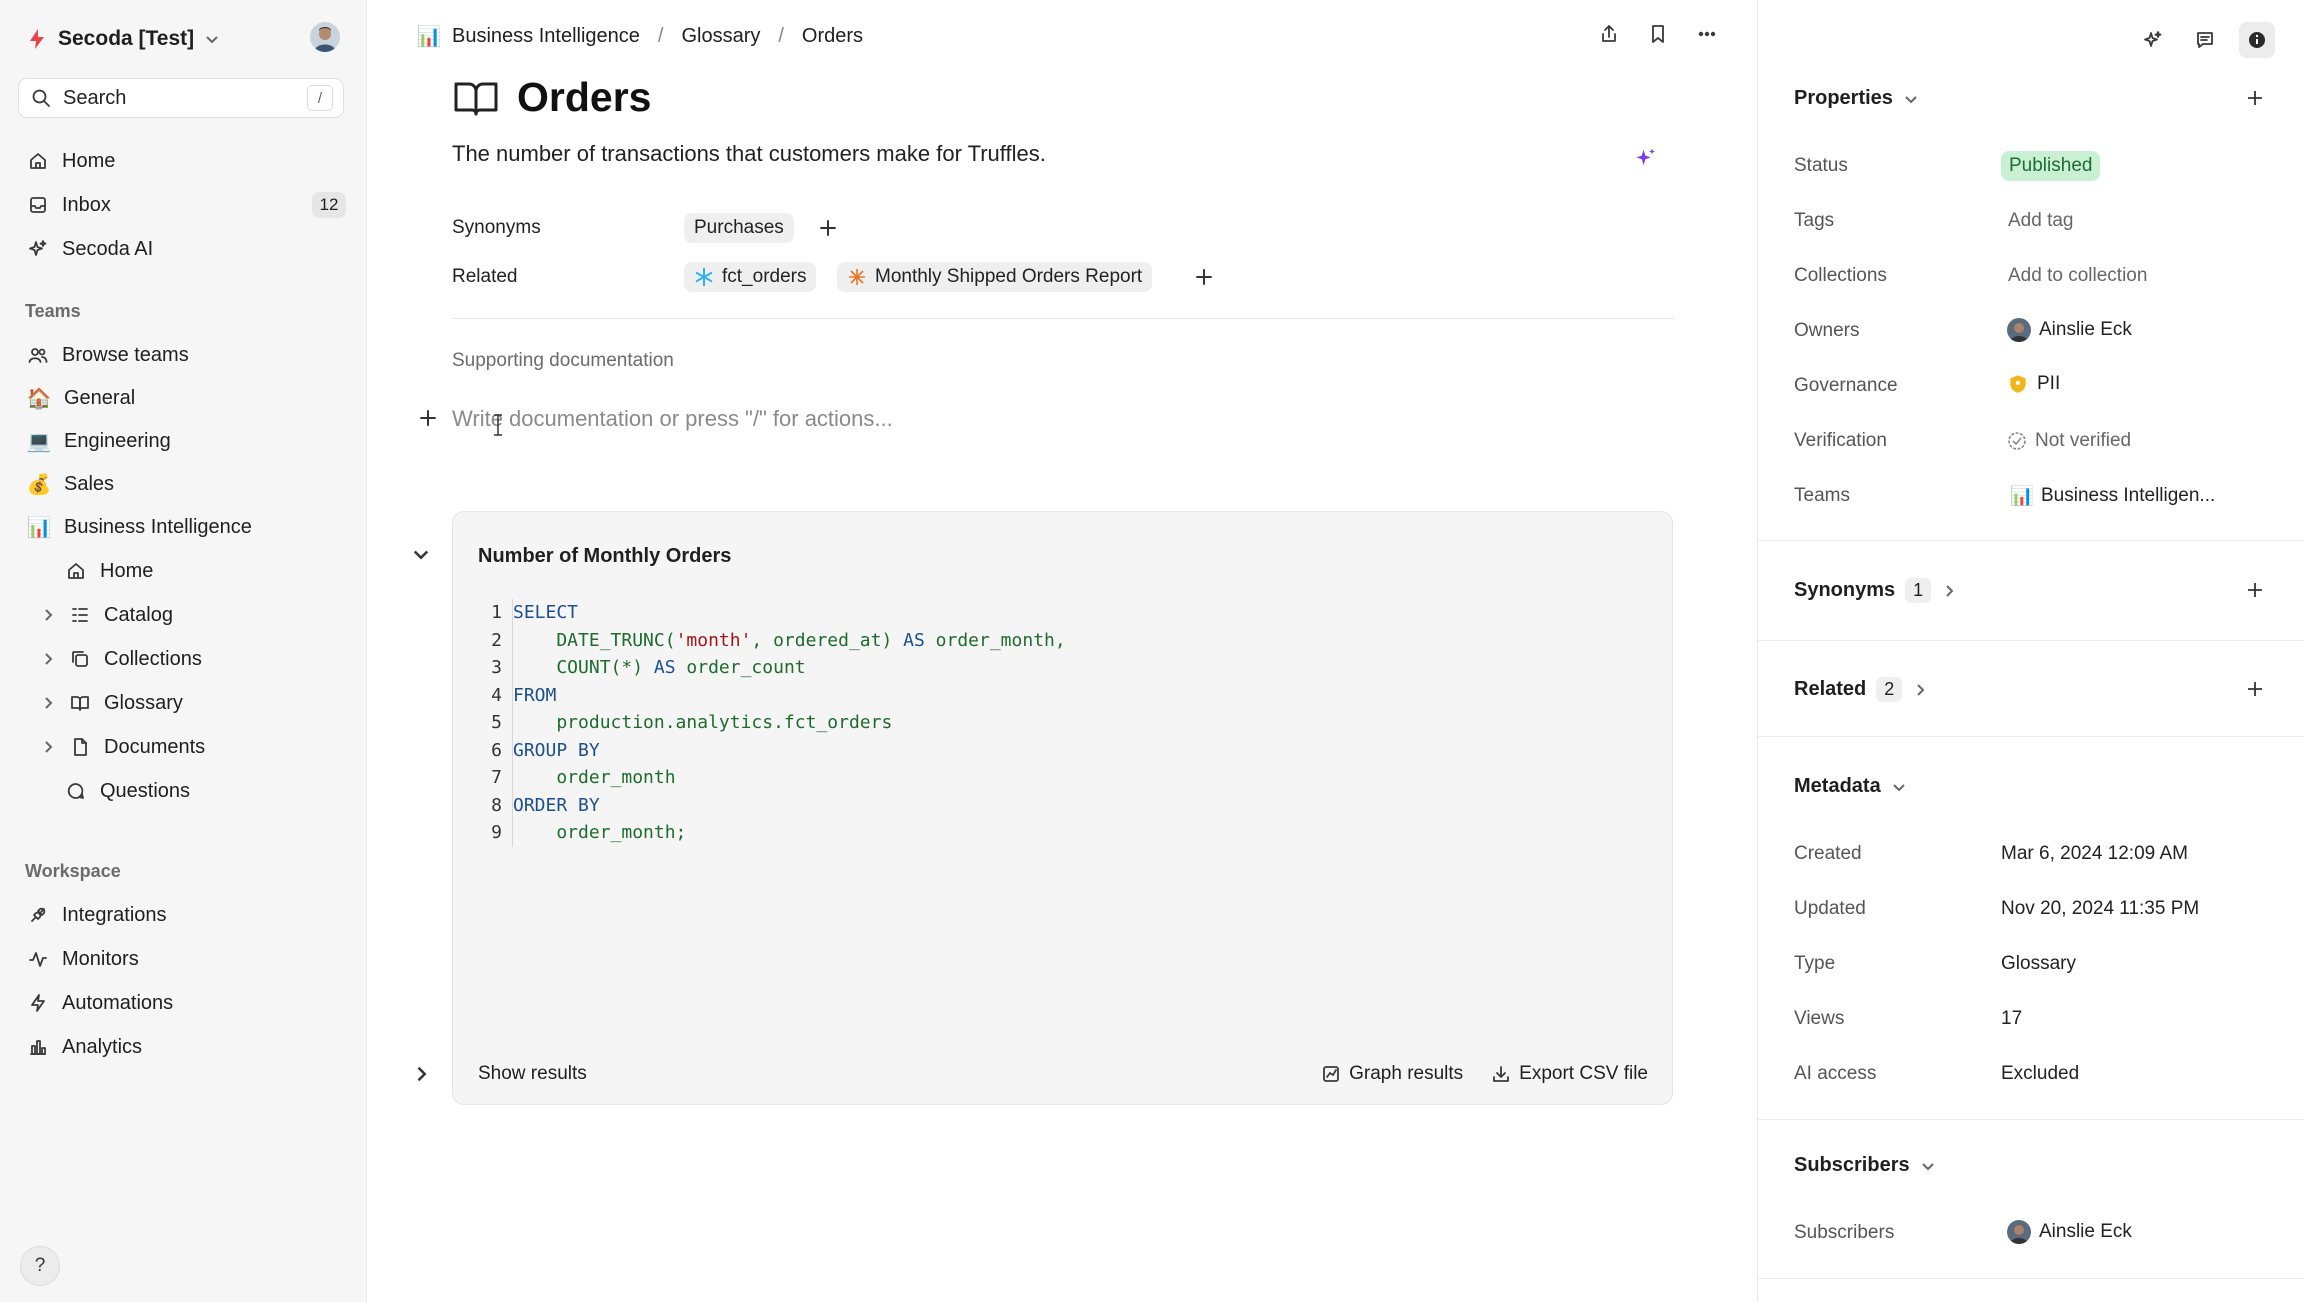  What do you see at coordinates (594, 640) in the screenshot?
I see `code-token: DATE_TRUNC(` at bounding box center [594, 640].